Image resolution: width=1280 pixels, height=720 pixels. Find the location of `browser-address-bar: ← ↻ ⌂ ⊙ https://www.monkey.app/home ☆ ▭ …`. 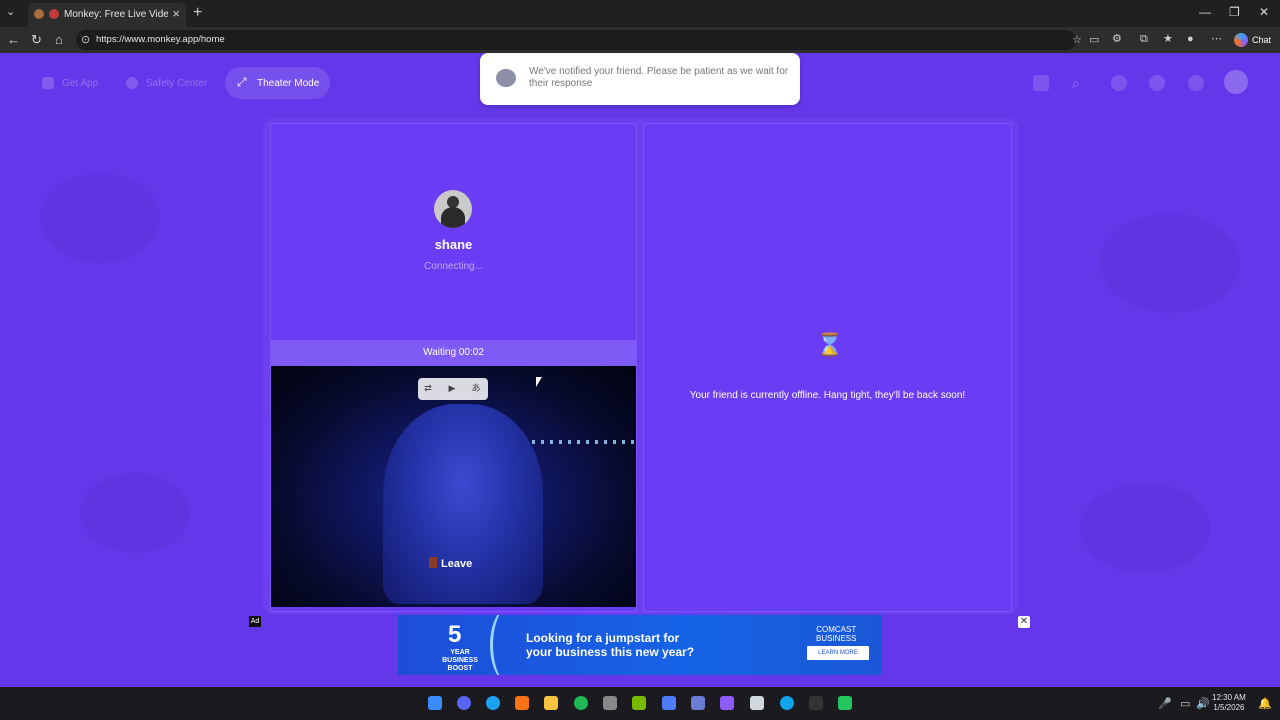

browser-address-bar: ← ↻ ⌂ ⊙ https://www.monkey.app/home ☆ ▭ … is located at coordinates (640, 40).